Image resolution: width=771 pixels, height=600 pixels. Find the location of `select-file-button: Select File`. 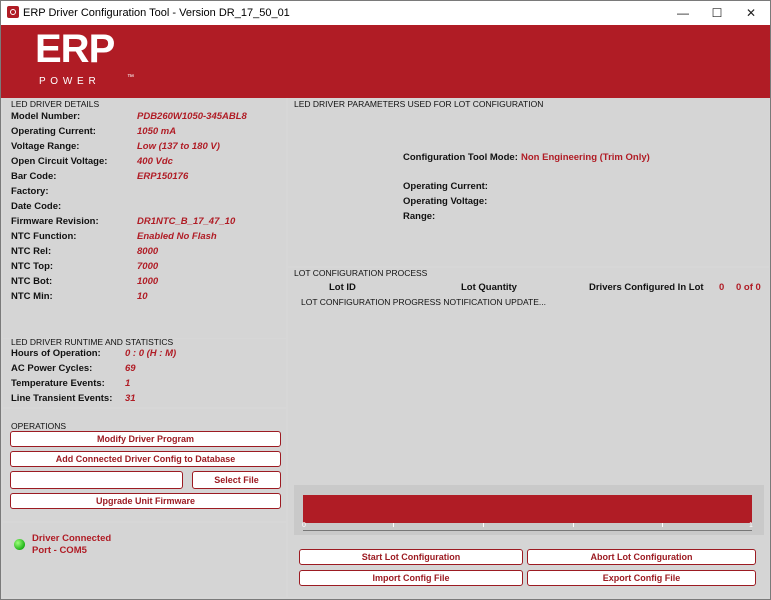

select-file-button: Select File is located at coordinates (236, 480).